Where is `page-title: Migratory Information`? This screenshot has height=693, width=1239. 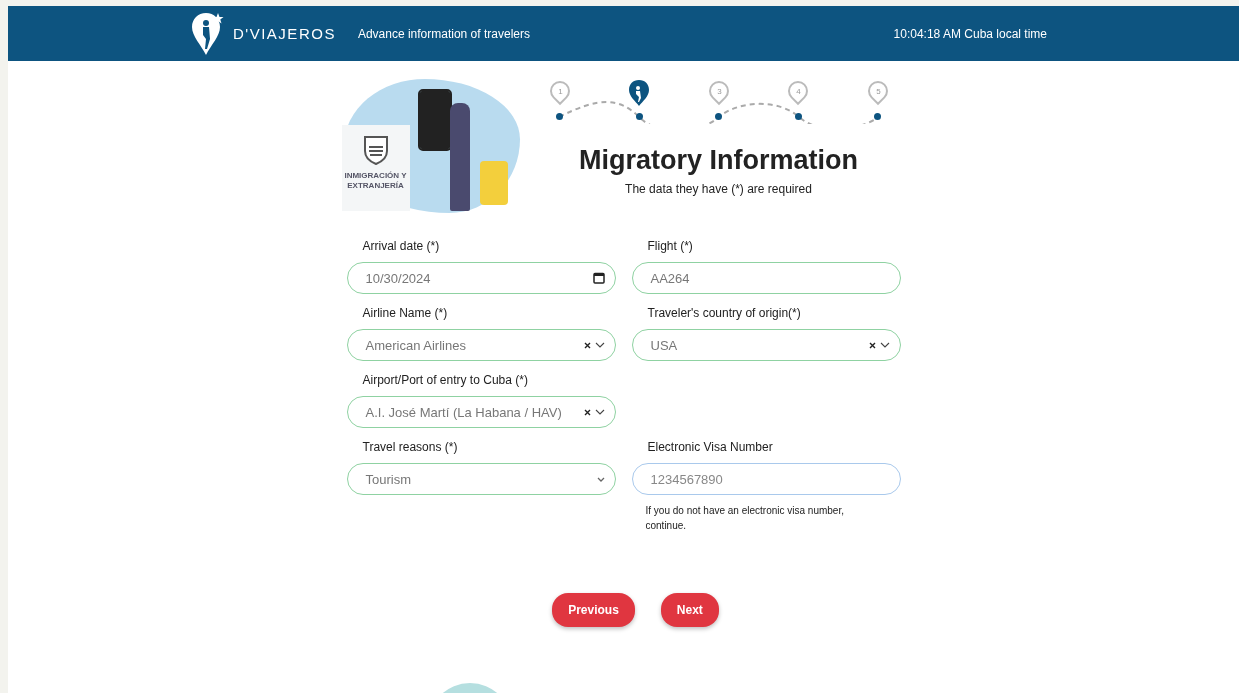
page-title: Migratory Information is located at coordinates (718, 160).